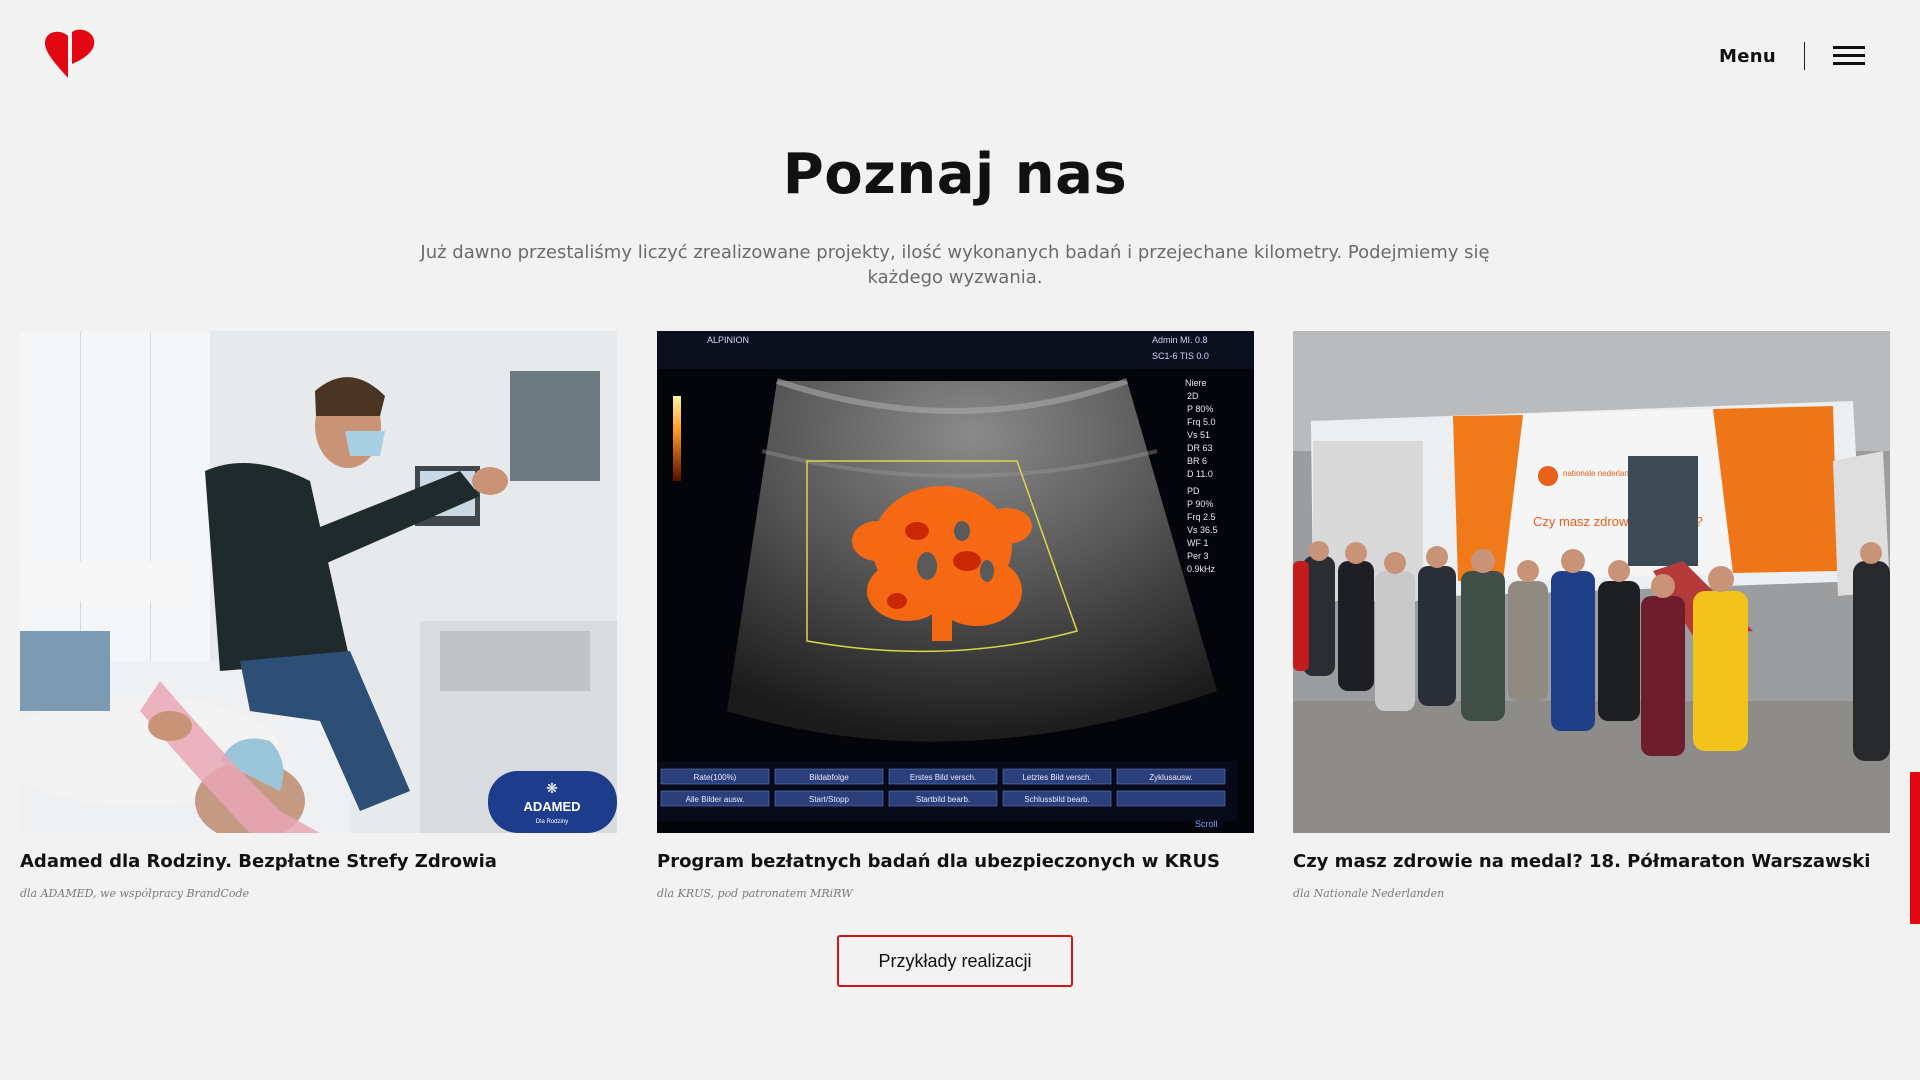  Describe the element at coordinates (1747, 56) in the screenshot. I see `menu-button: Menu` at that location.